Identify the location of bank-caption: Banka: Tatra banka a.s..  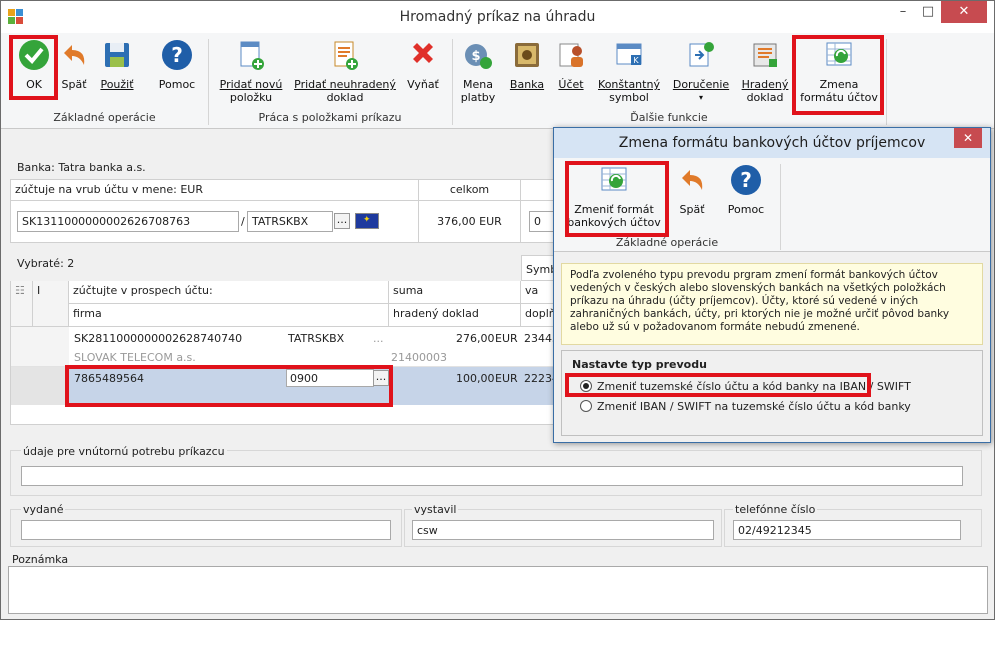
(81, 167).